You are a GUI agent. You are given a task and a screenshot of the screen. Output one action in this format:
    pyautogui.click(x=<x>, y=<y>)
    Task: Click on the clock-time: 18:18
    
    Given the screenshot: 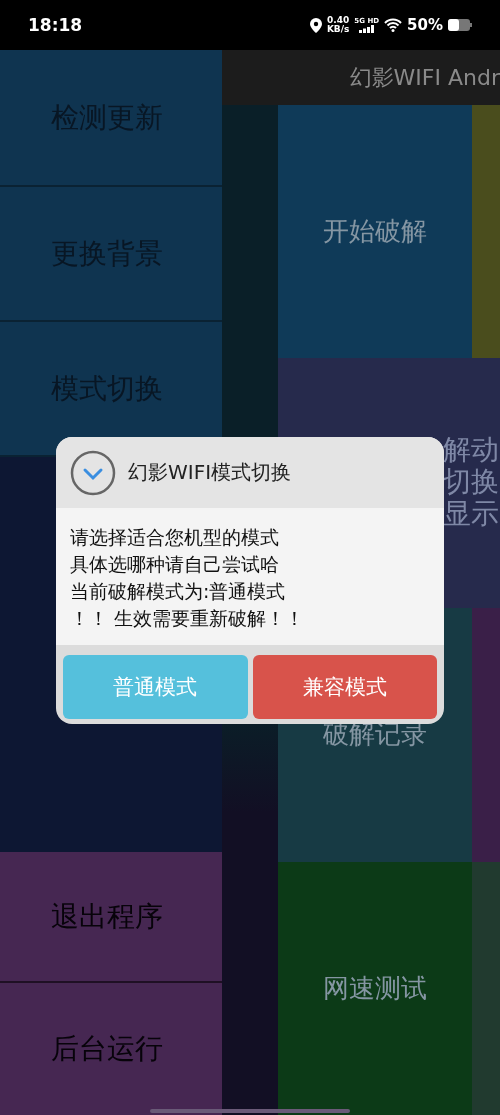 What is the action you would take?
    pyautogui.click(x=55, y=25)
    